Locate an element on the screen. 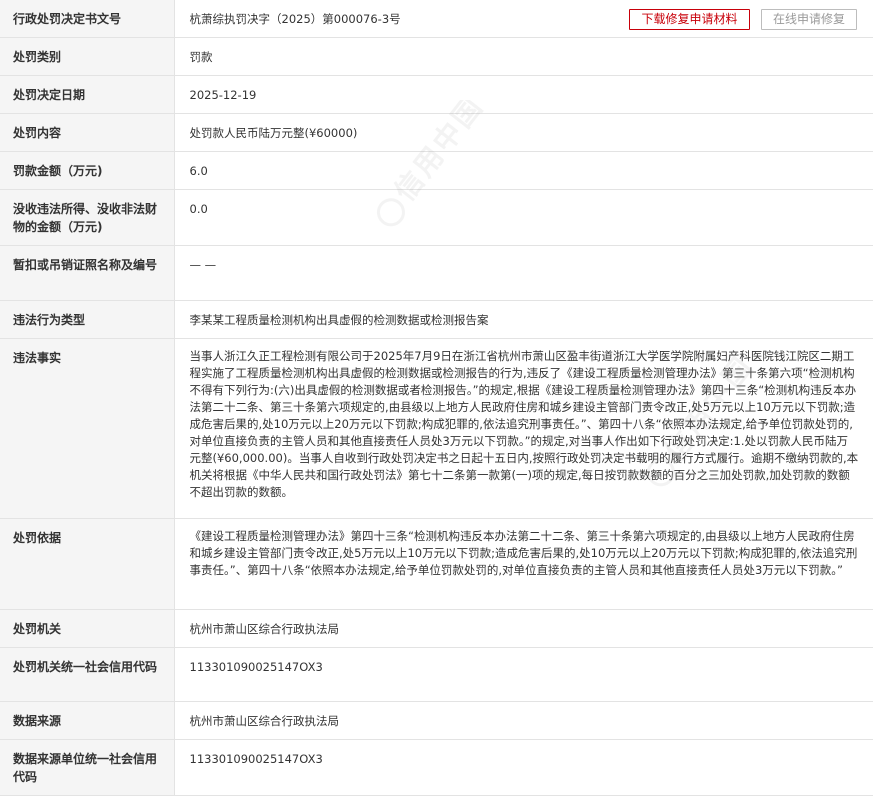 This screenshot has width=873, height=796. table-row: 违法行为类型 李某某工程质量检测机构出具虚假的检测数据或检测报告案 is located at coordinates (436, 319).